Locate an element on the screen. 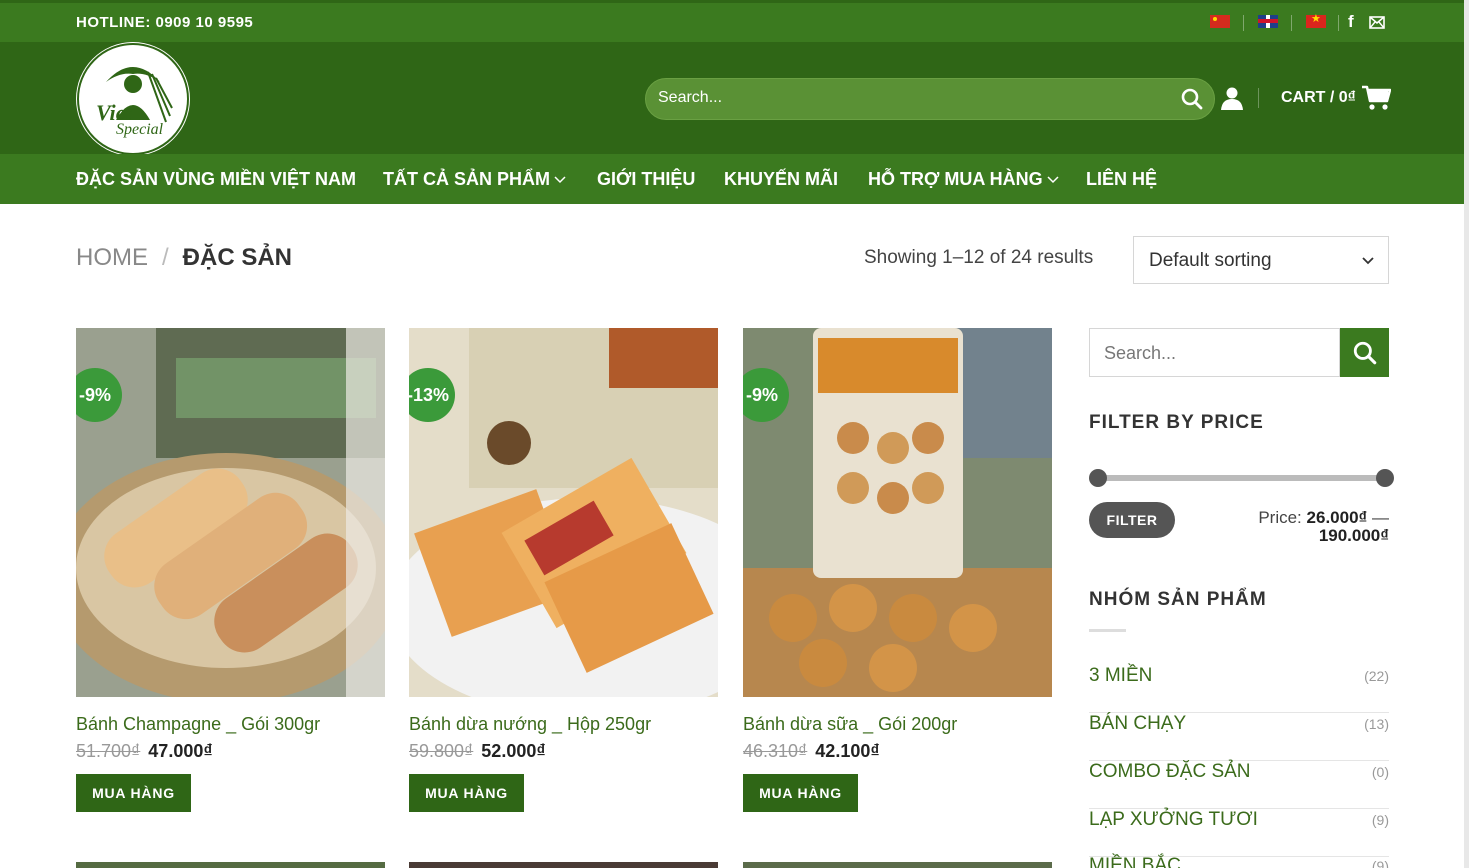  category-name: MIỀN BẮC is located at coordinates (1135, 861).